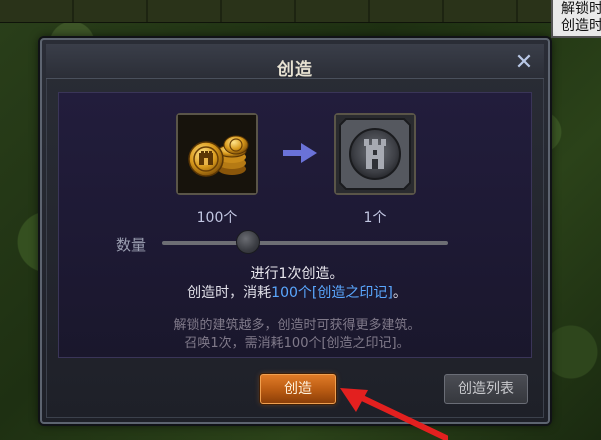  I want to click on summary-line-2-suffix: 。, so click(399, 293).